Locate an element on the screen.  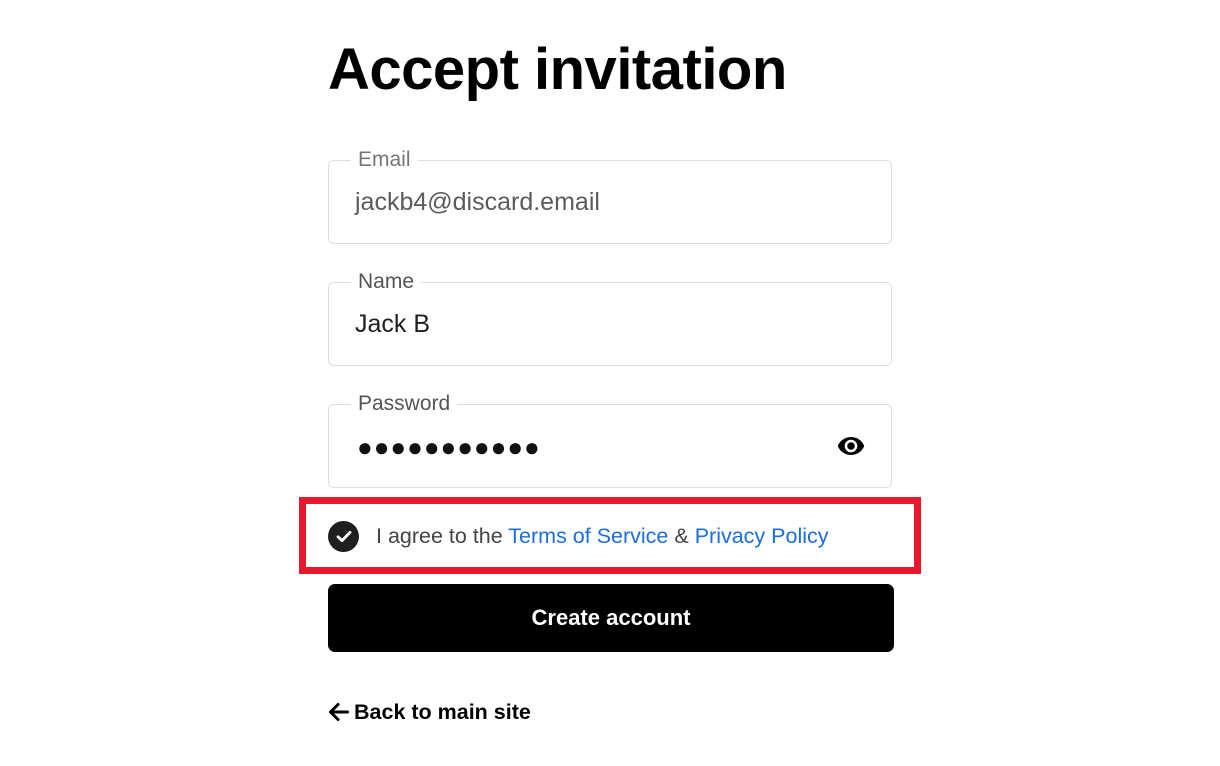
agreement-prefix: I agree to the is located at coordinates (442, 536).